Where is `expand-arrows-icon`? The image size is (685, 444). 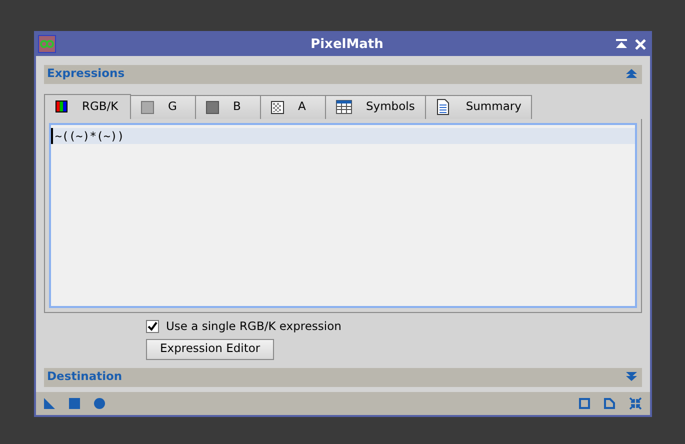
expand-arrows-icon is located at coordinates (631, 377).